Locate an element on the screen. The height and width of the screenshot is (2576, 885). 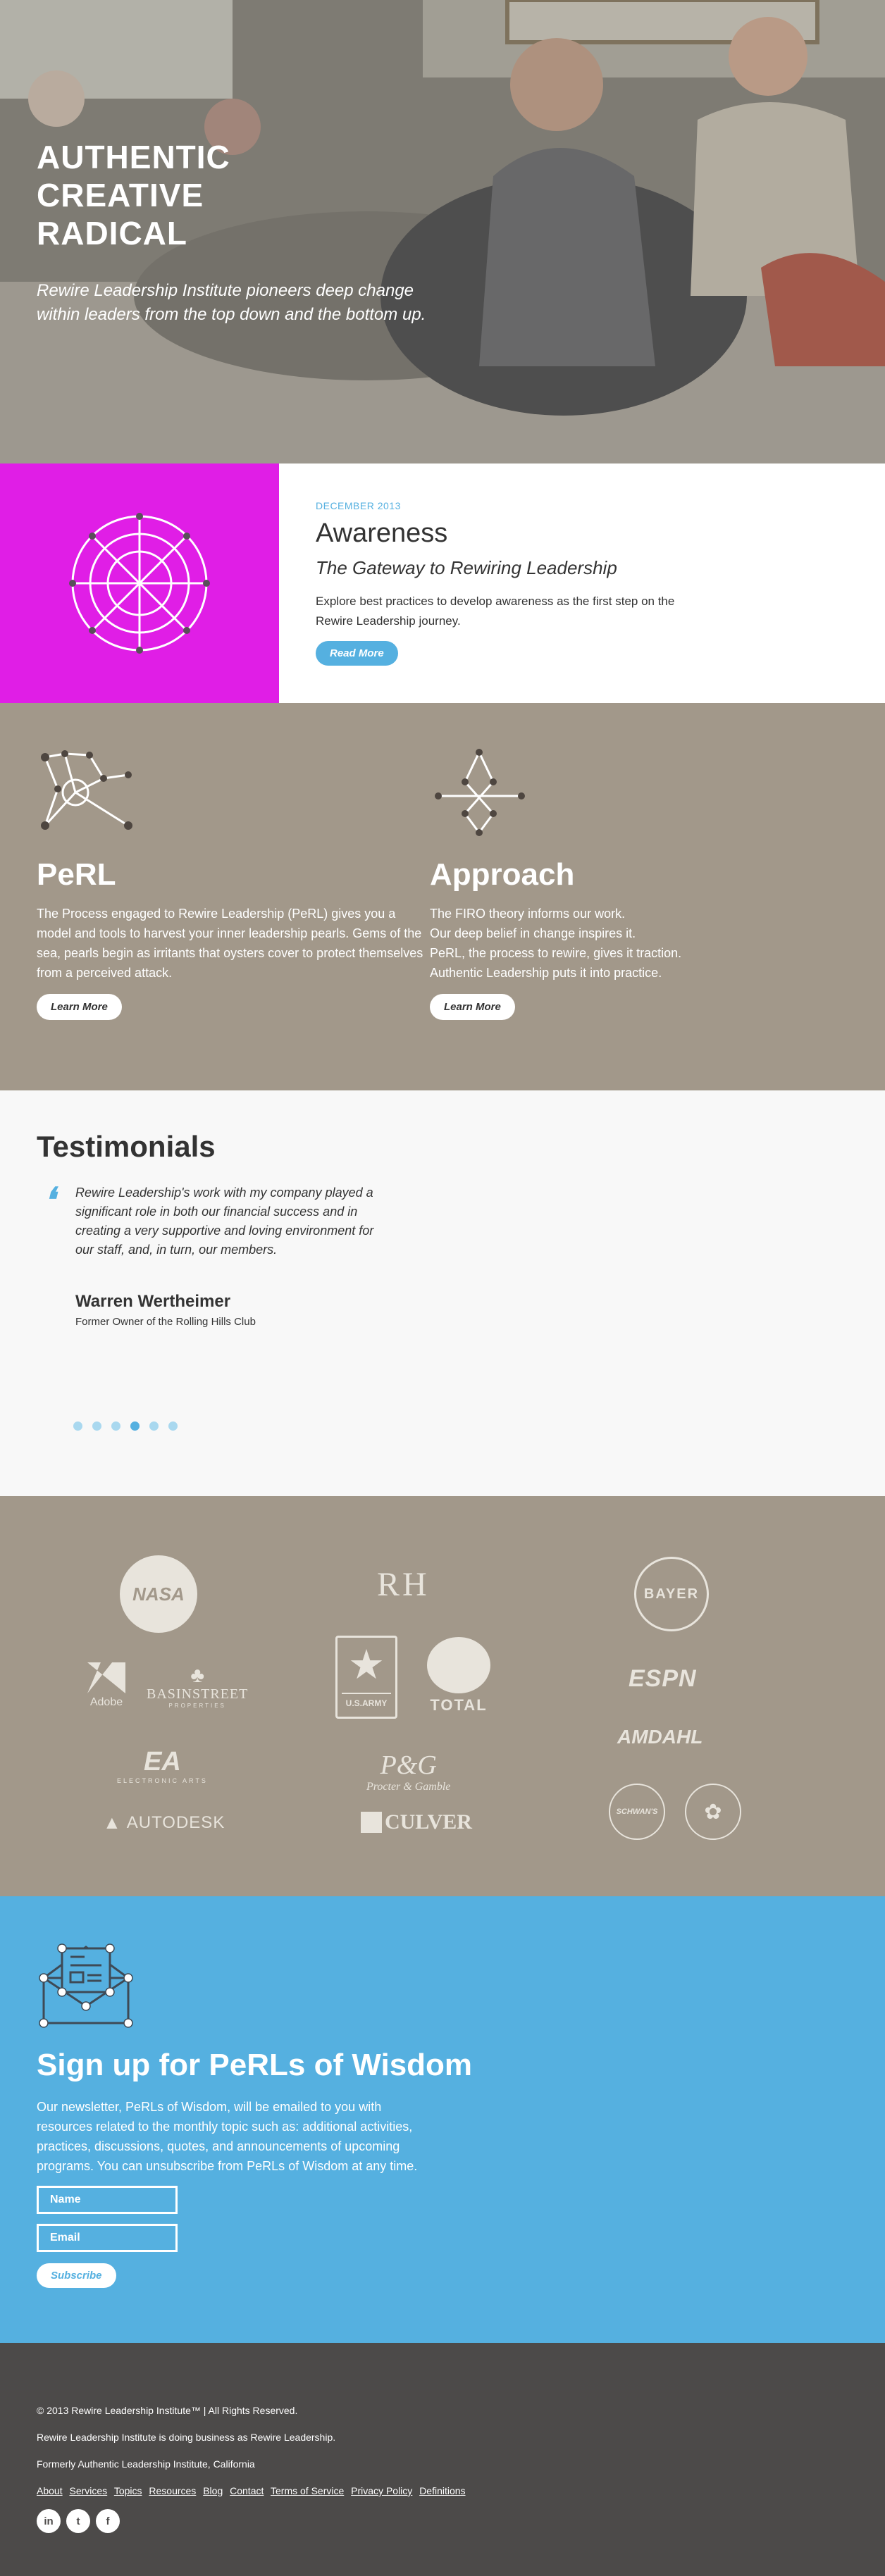
adobe-logo: Adobe is located at coordinates (106, 1685).